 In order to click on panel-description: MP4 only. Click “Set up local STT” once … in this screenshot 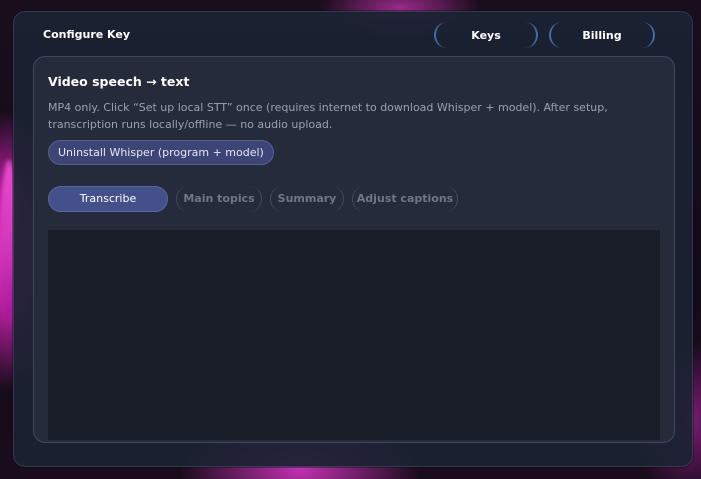, I will do `click(328, 116)`.